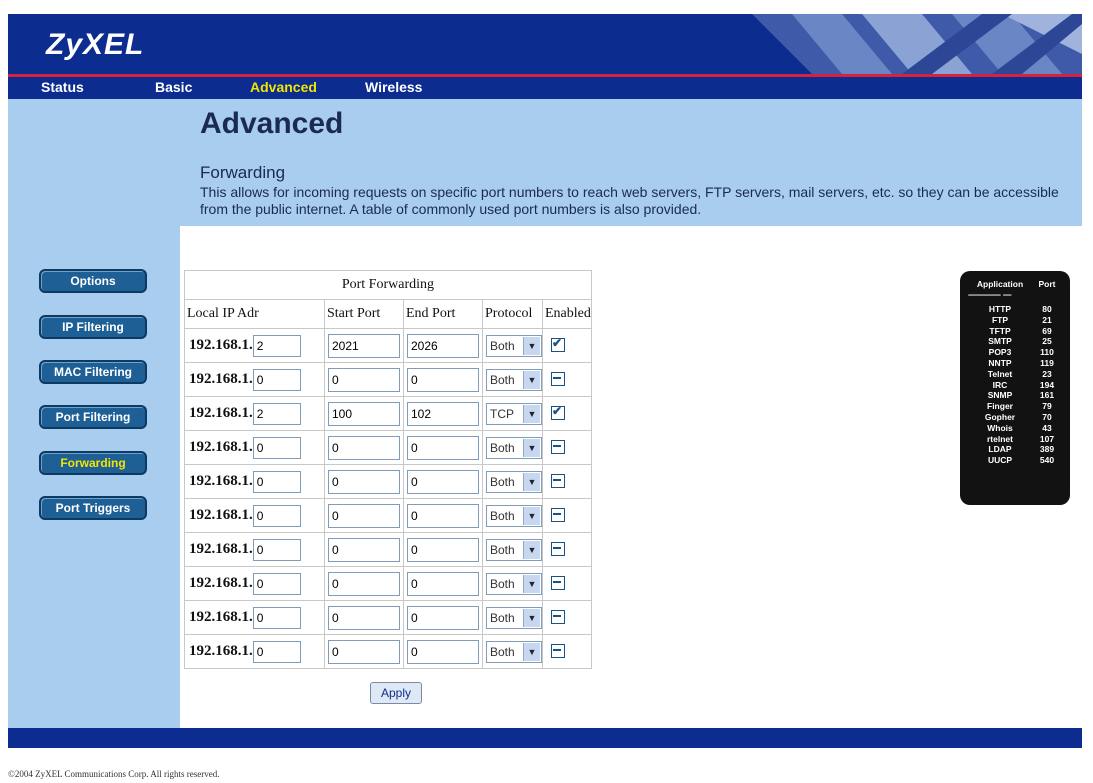  What do you see at coordinates (1000, 395) in the screenshot?
I see `legend-app: SNMP` at bounding box center [1000, 395].